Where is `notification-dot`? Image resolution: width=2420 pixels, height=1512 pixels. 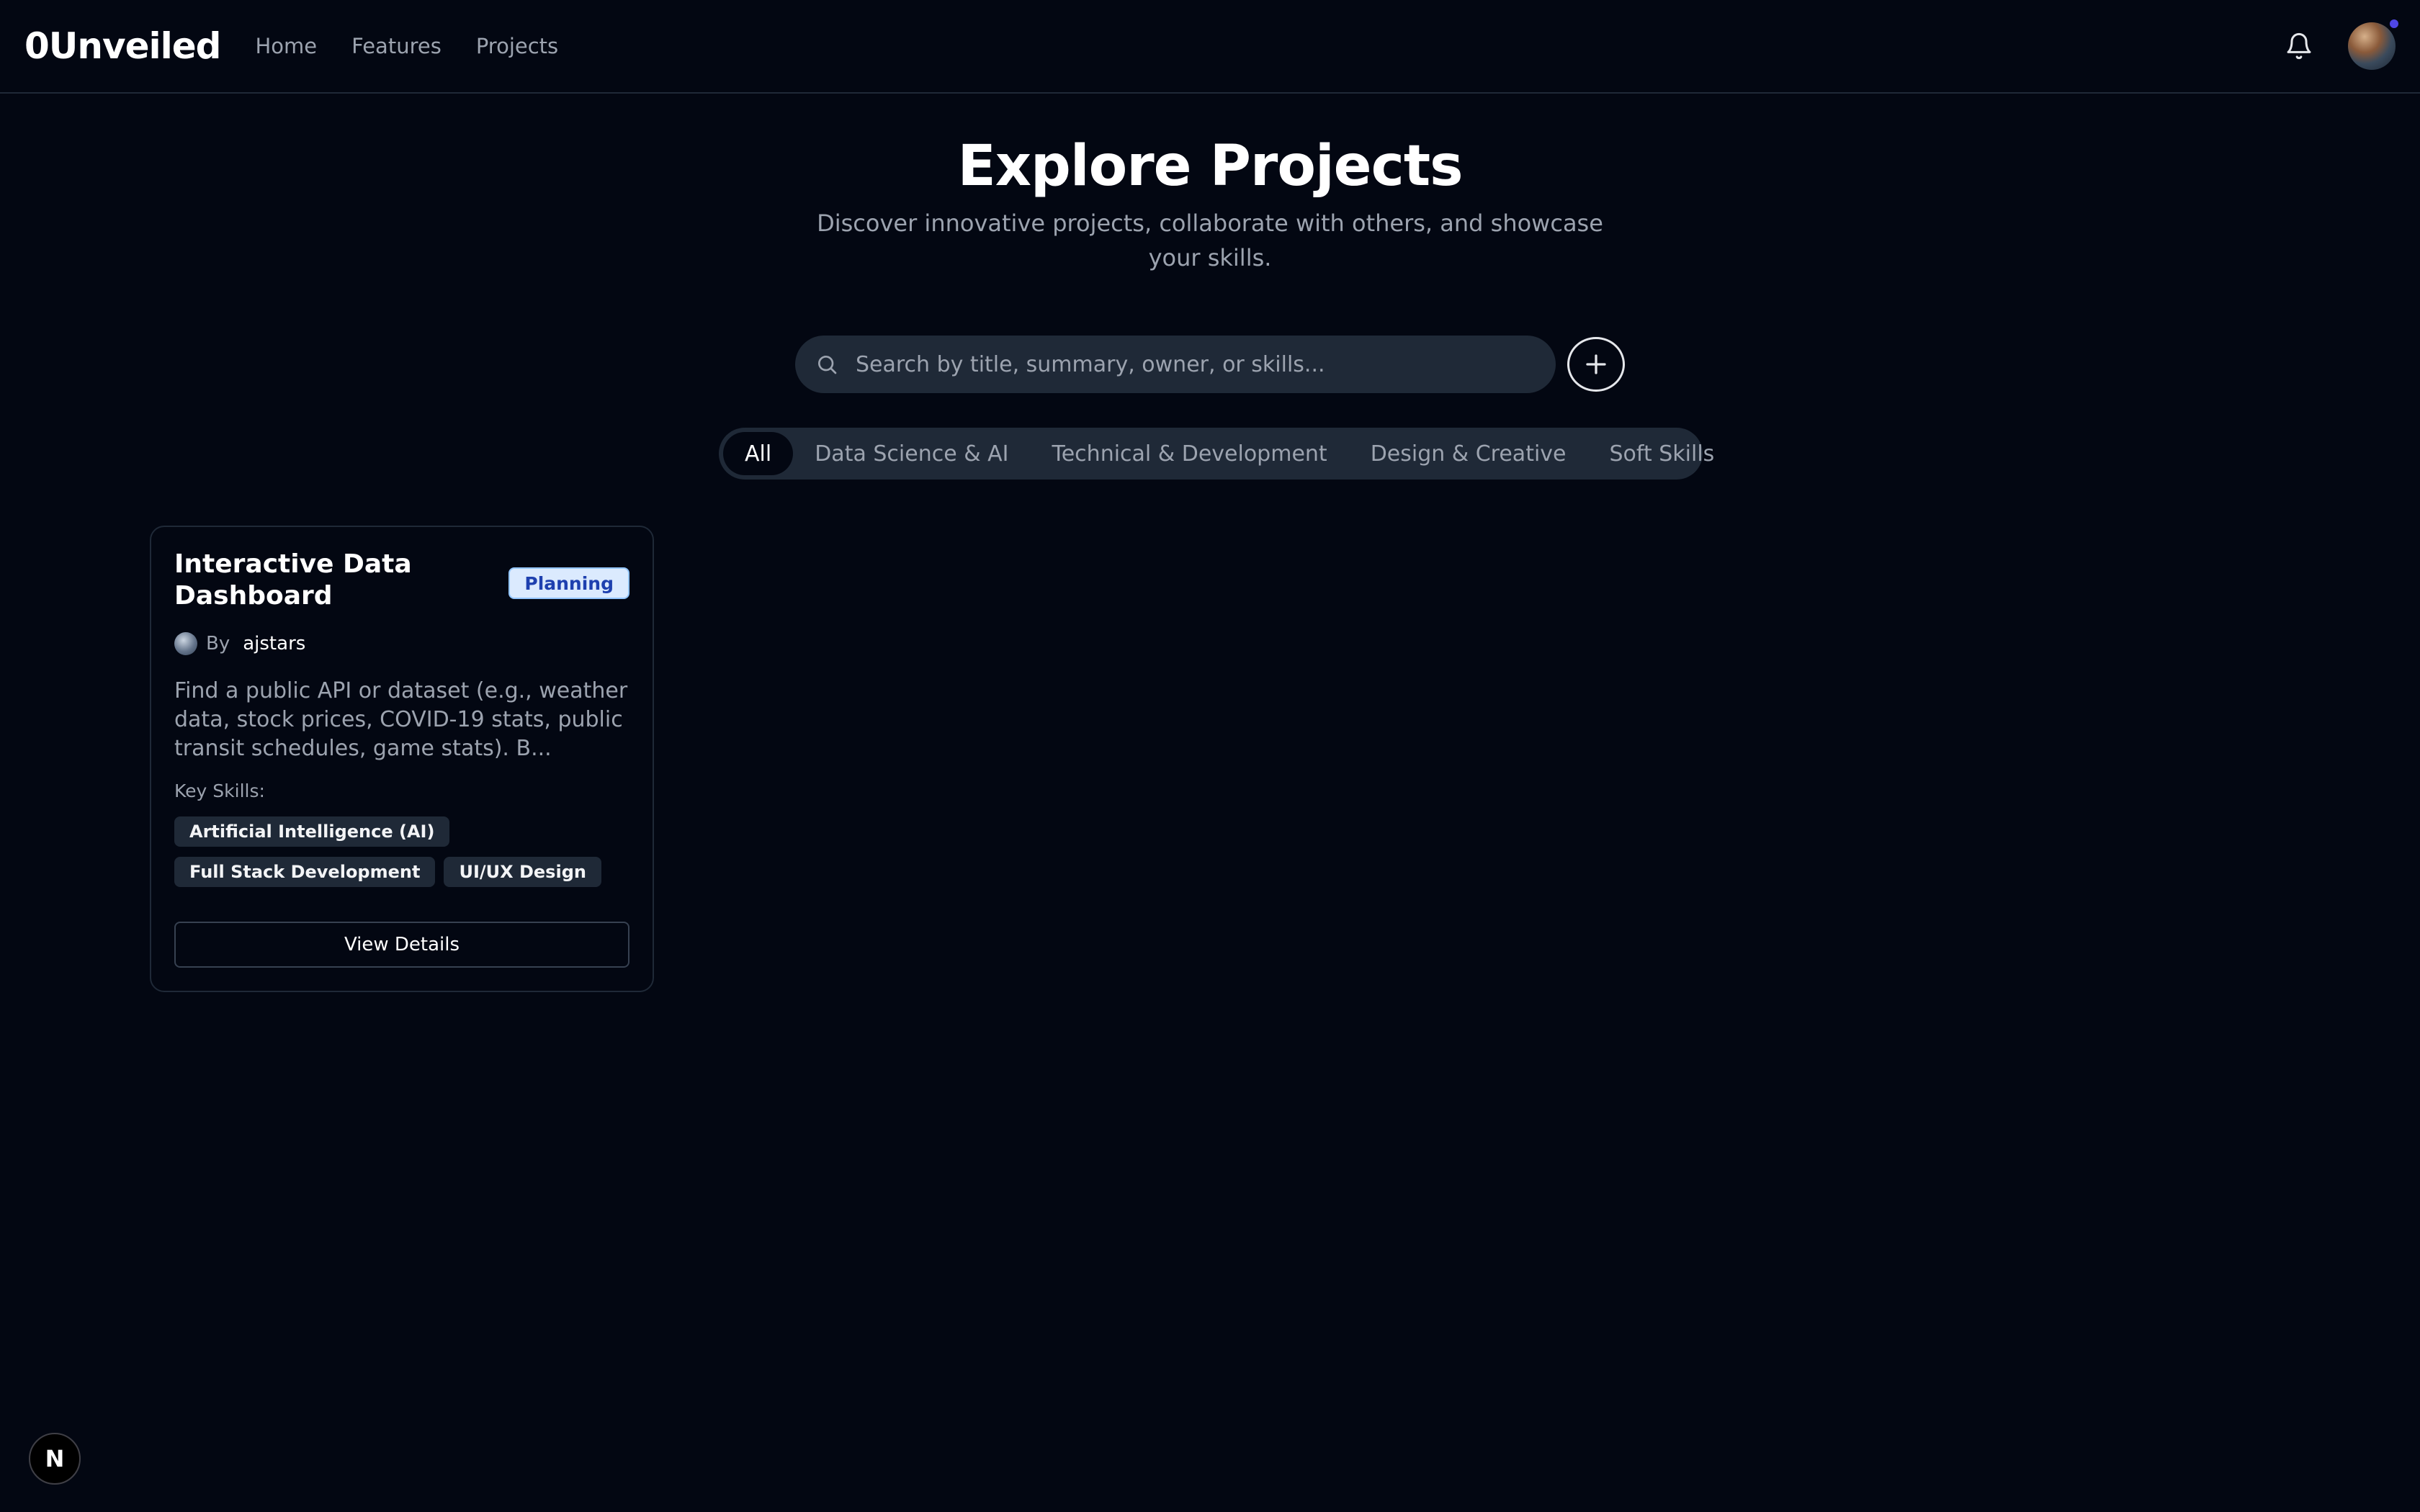
notification-dot is located at coordinates (2394, 23).